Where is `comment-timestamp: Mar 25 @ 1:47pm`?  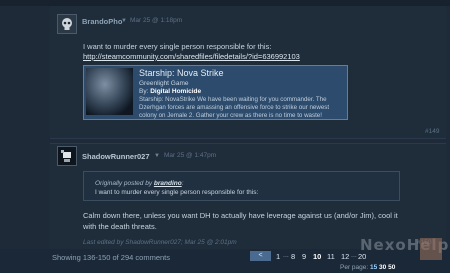
comment-timestamp: Mar 25 @ 1:47pm is located at coordinates (190, 155).